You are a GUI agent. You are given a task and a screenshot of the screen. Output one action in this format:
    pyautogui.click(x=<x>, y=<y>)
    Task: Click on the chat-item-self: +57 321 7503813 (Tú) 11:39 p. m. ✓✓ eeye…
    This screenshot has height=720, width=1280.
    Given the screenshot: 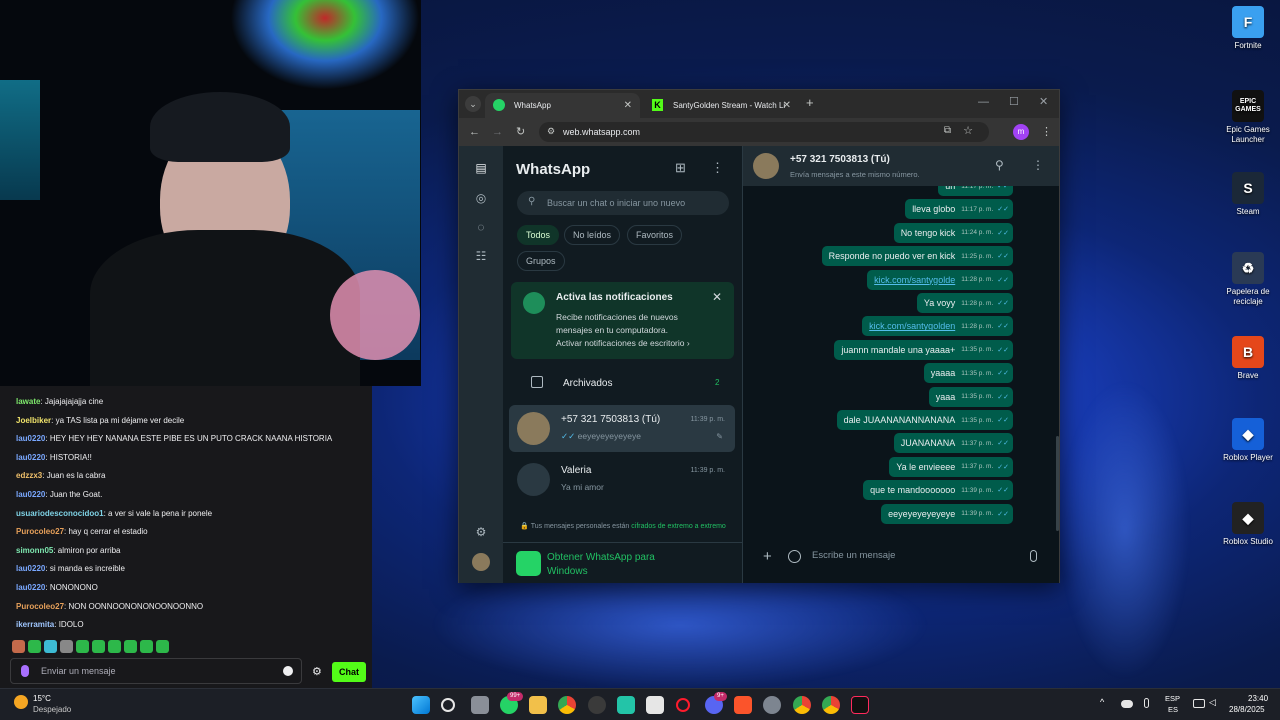 What is the action you would take?
    pyautogui.click(x=622, y=428)
    